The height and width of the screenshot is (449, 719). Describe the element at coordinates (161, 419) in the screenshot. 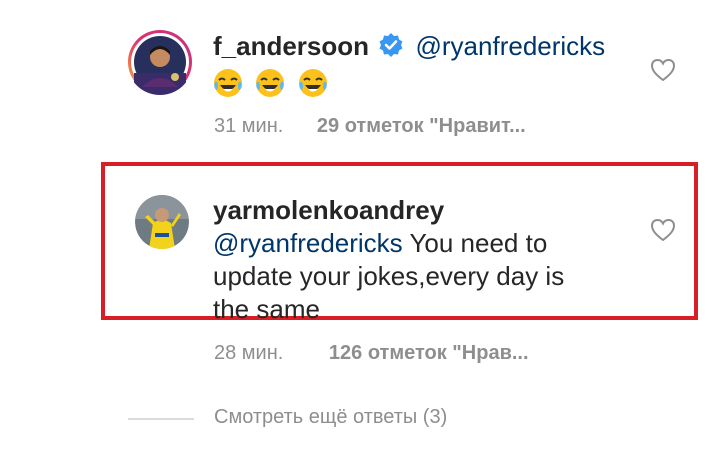

I see `view-more-divider` at that location.